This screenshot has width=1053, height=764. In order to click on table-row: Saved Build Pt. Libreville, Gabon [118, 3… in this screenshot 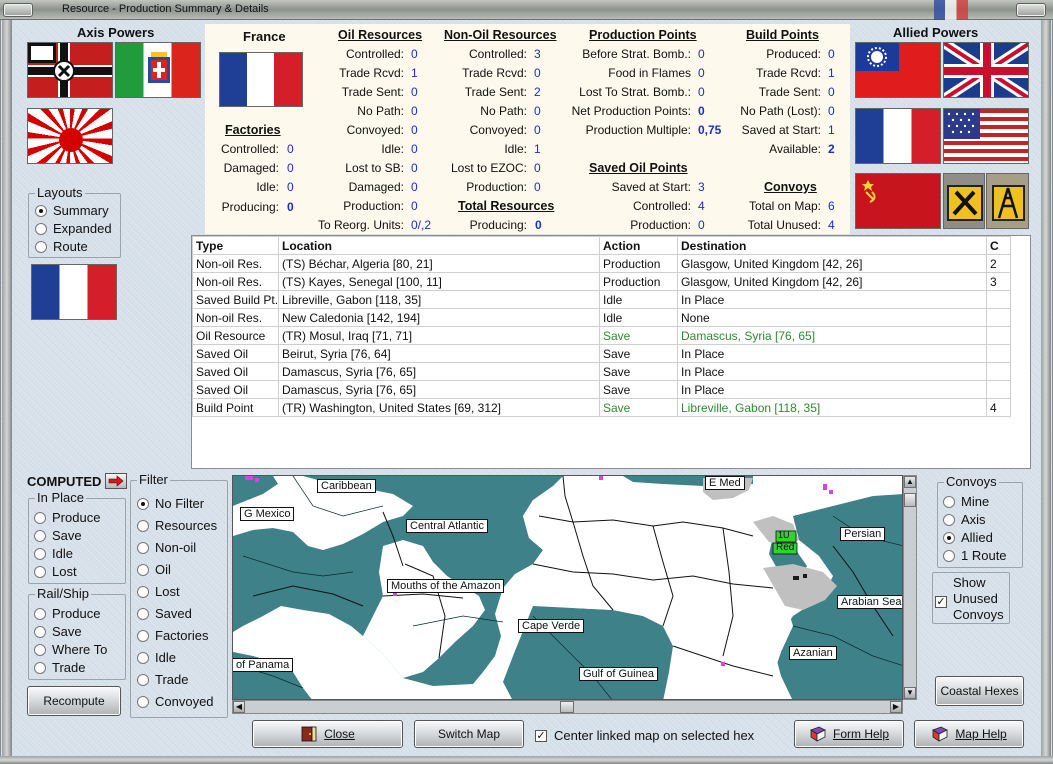, I will do `click(601, 299)`.